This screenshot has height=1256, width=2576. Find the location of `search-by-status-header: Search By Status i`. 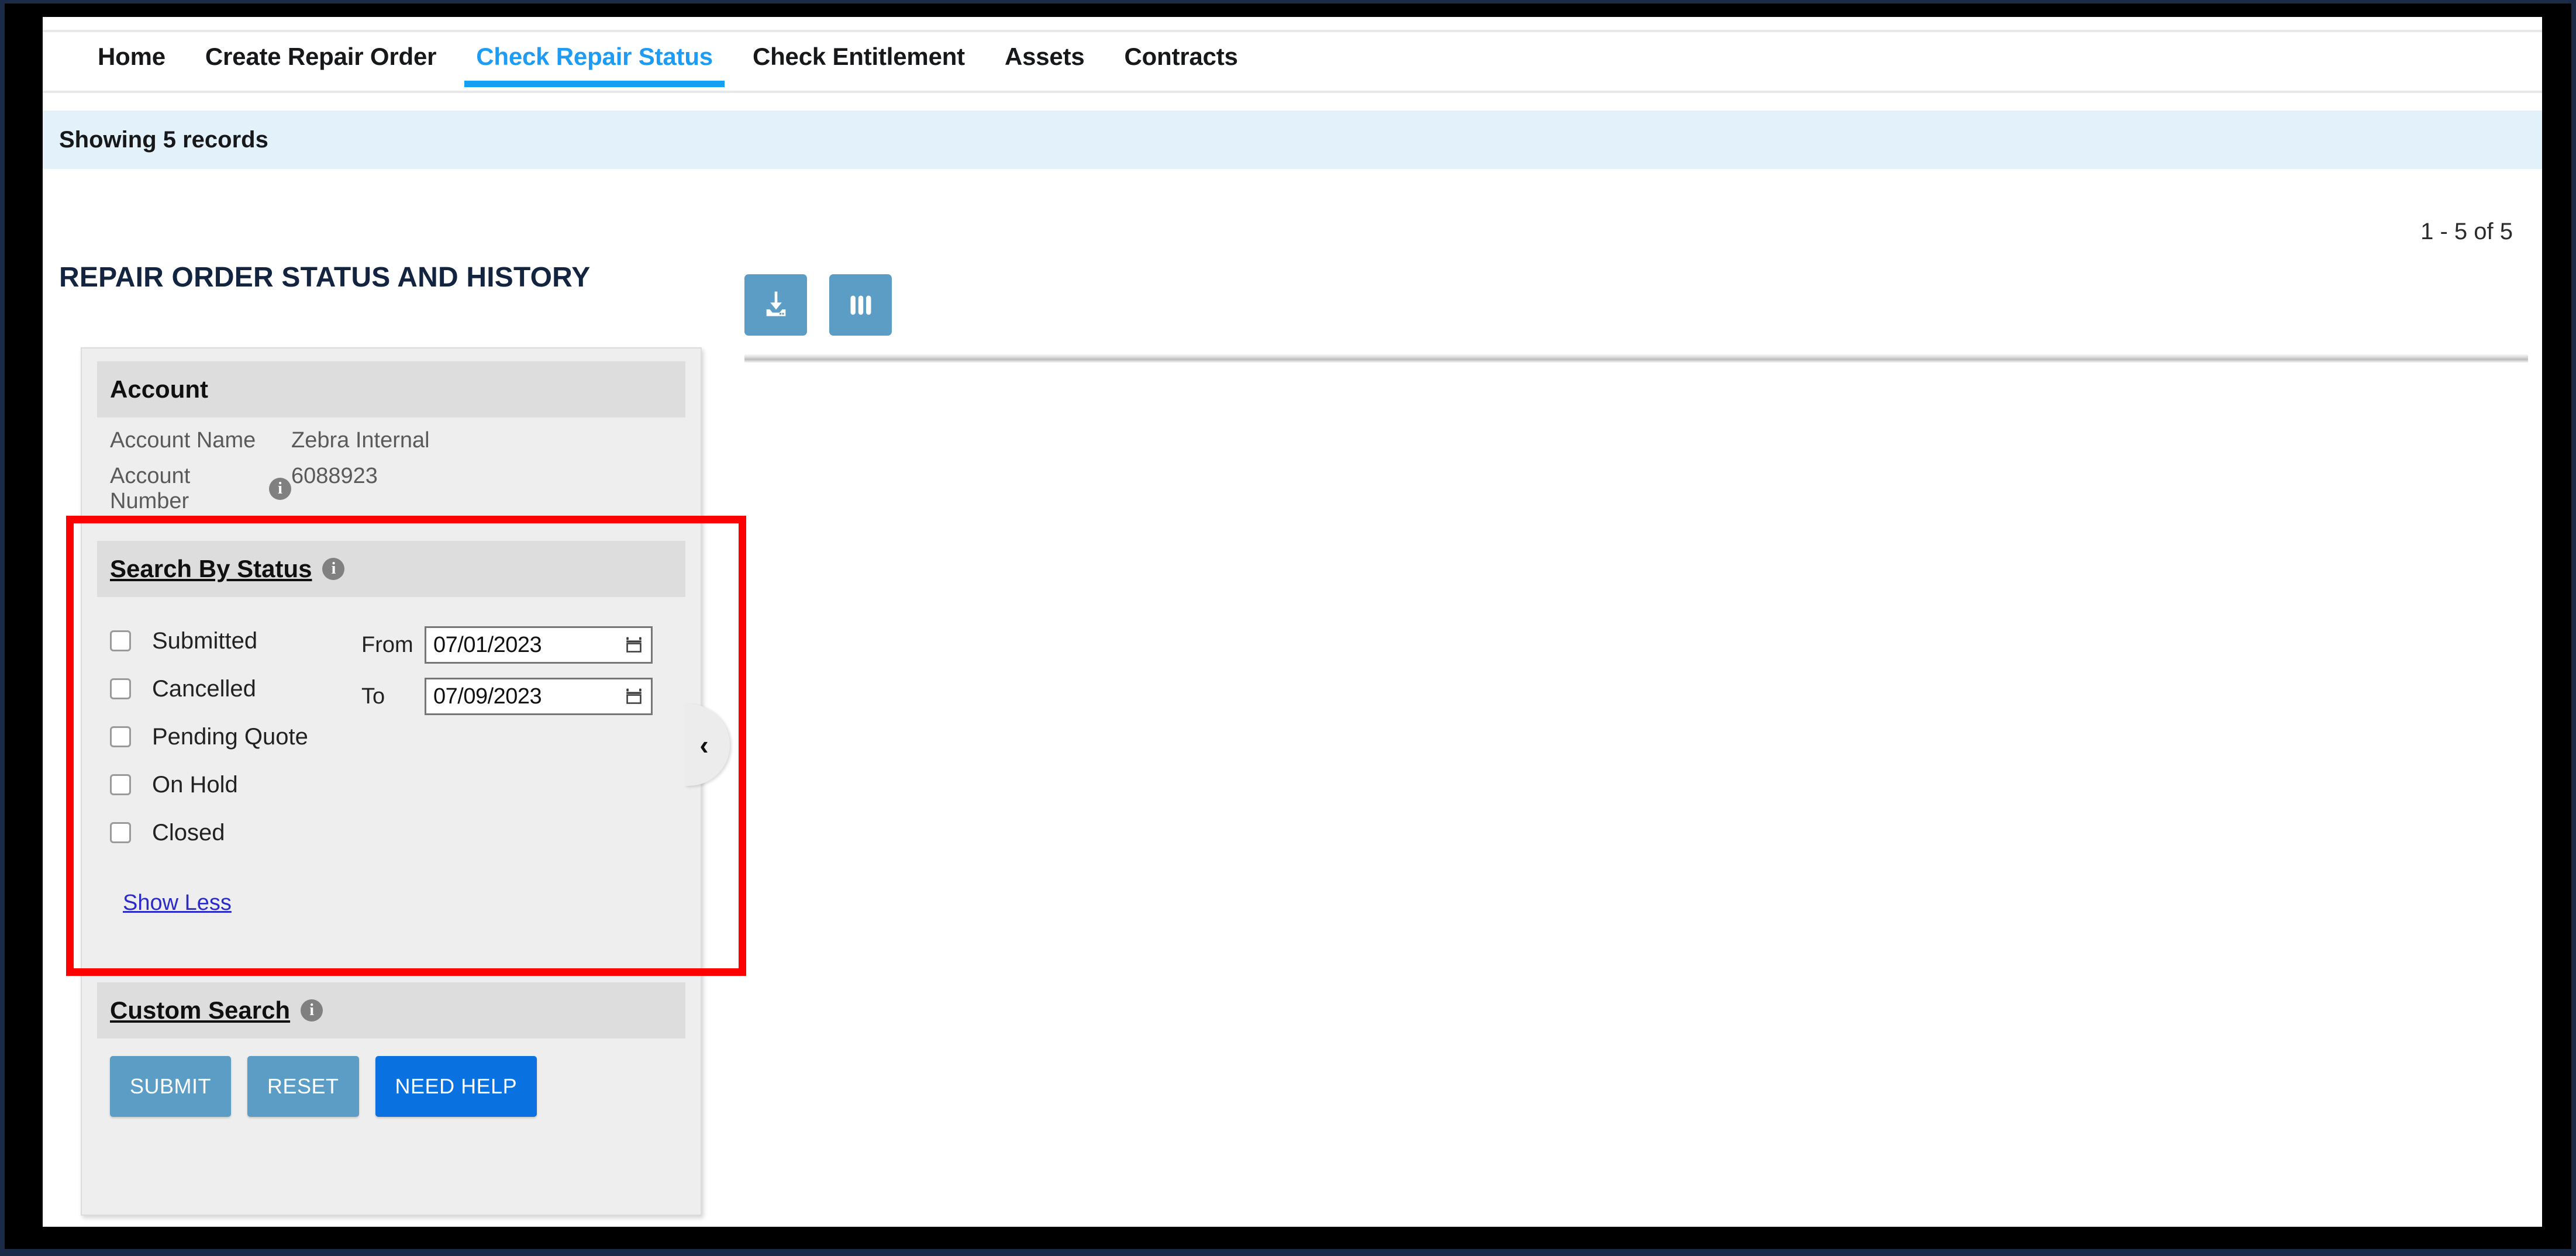

search-by-status-header: Search By Status i is located at coordinates (391, 569).